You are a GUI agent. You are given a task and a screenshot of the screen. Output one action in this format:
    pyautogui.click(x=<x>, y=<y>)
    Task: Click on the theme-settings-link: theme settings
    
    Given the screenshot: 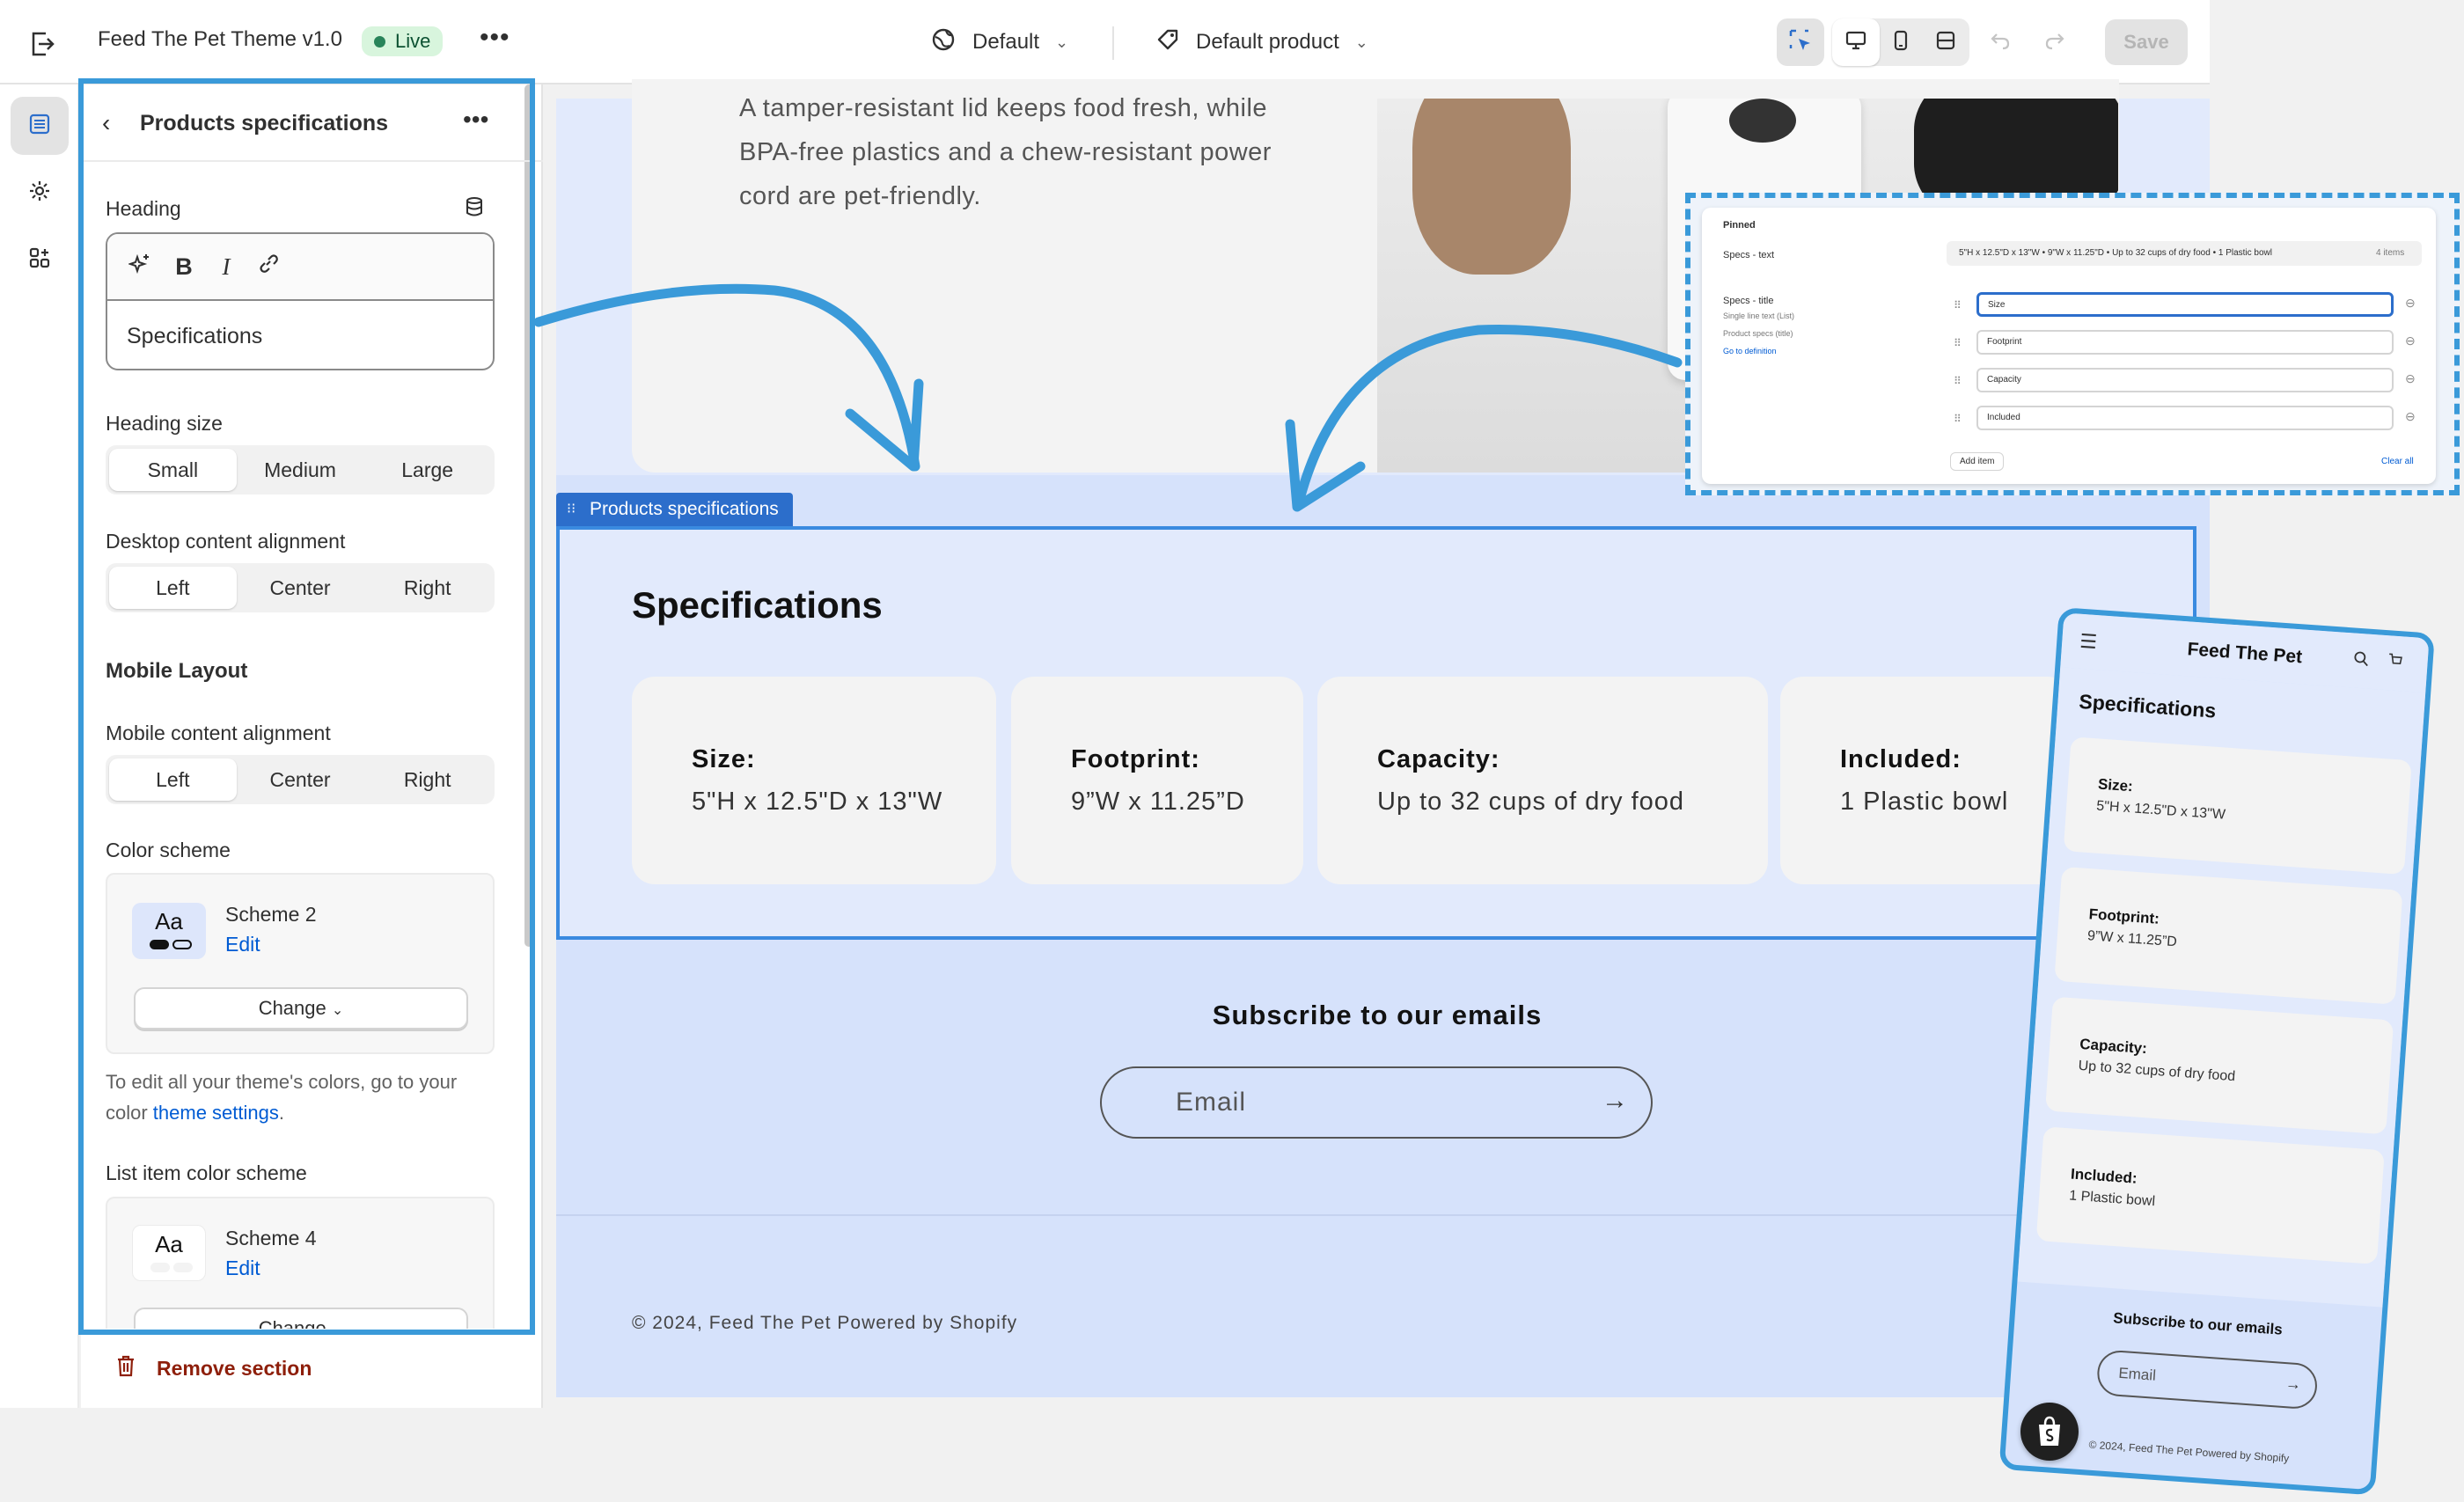 What is the action you would take?
    pyautogui.click(x=216, y=1113)
    